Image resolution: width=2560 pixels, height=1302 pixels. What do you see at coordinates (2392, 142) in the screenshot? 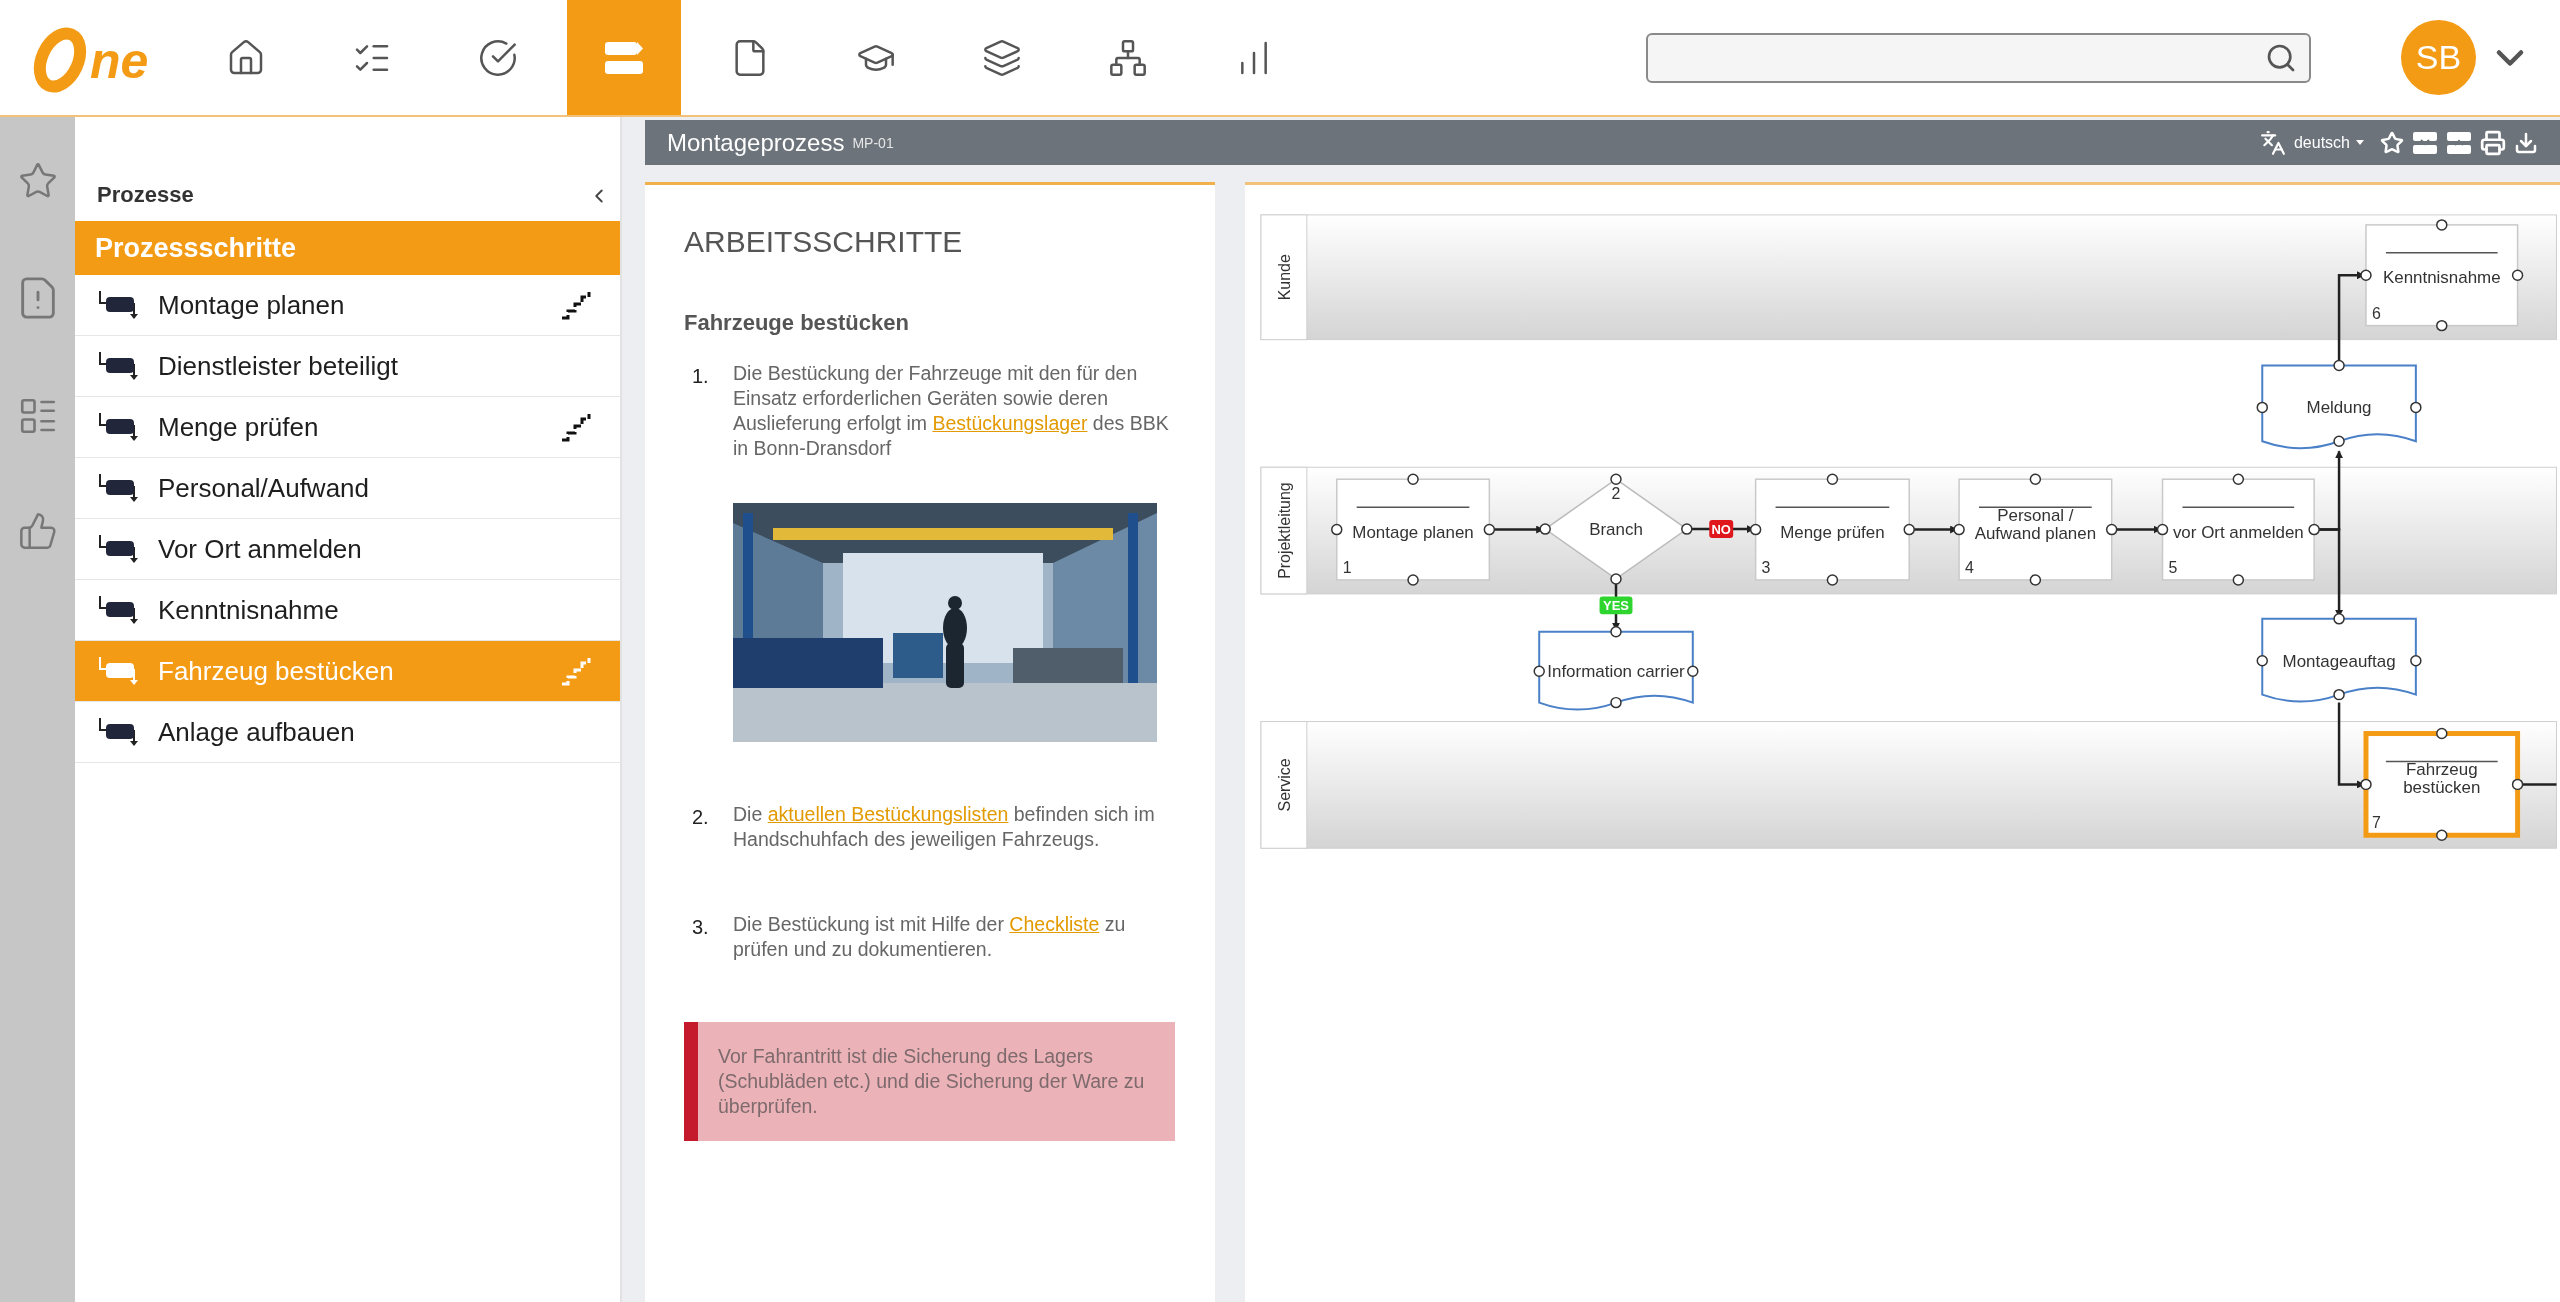
I see `star-icon` at bounding box center [2392, 142].